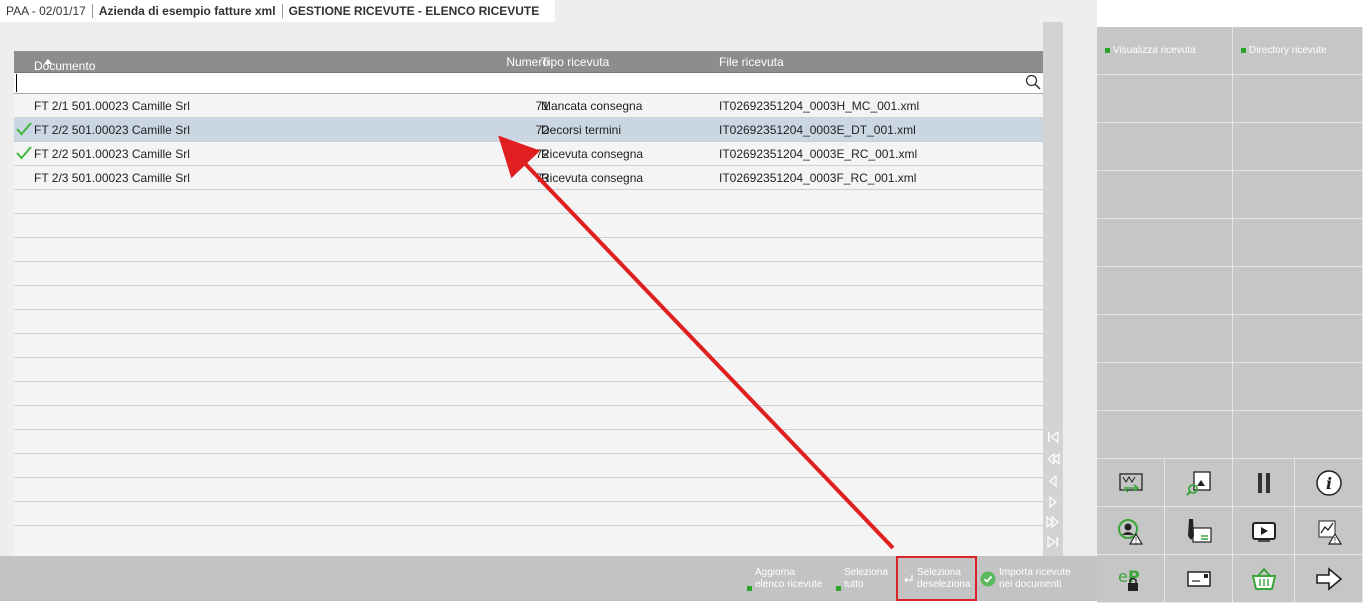  I want to click on page-up-icon, so click(1053, 459).